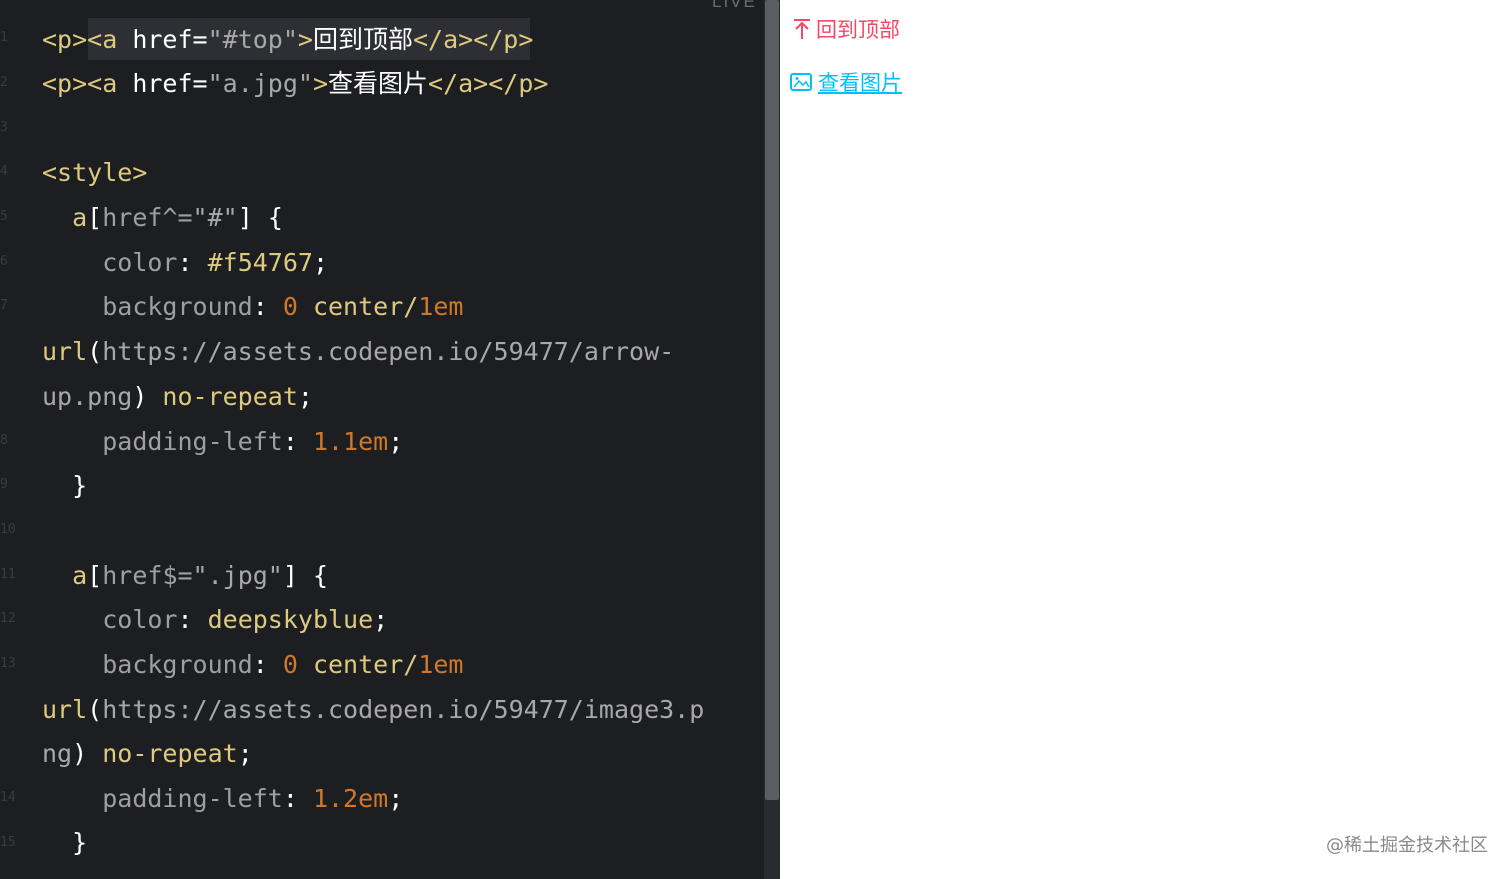 The height and width of the screenshot is (879, 1512). Describe the element at coordinates (772, 400) in the screenshot. I see `scrollbar-thumb` at that location.